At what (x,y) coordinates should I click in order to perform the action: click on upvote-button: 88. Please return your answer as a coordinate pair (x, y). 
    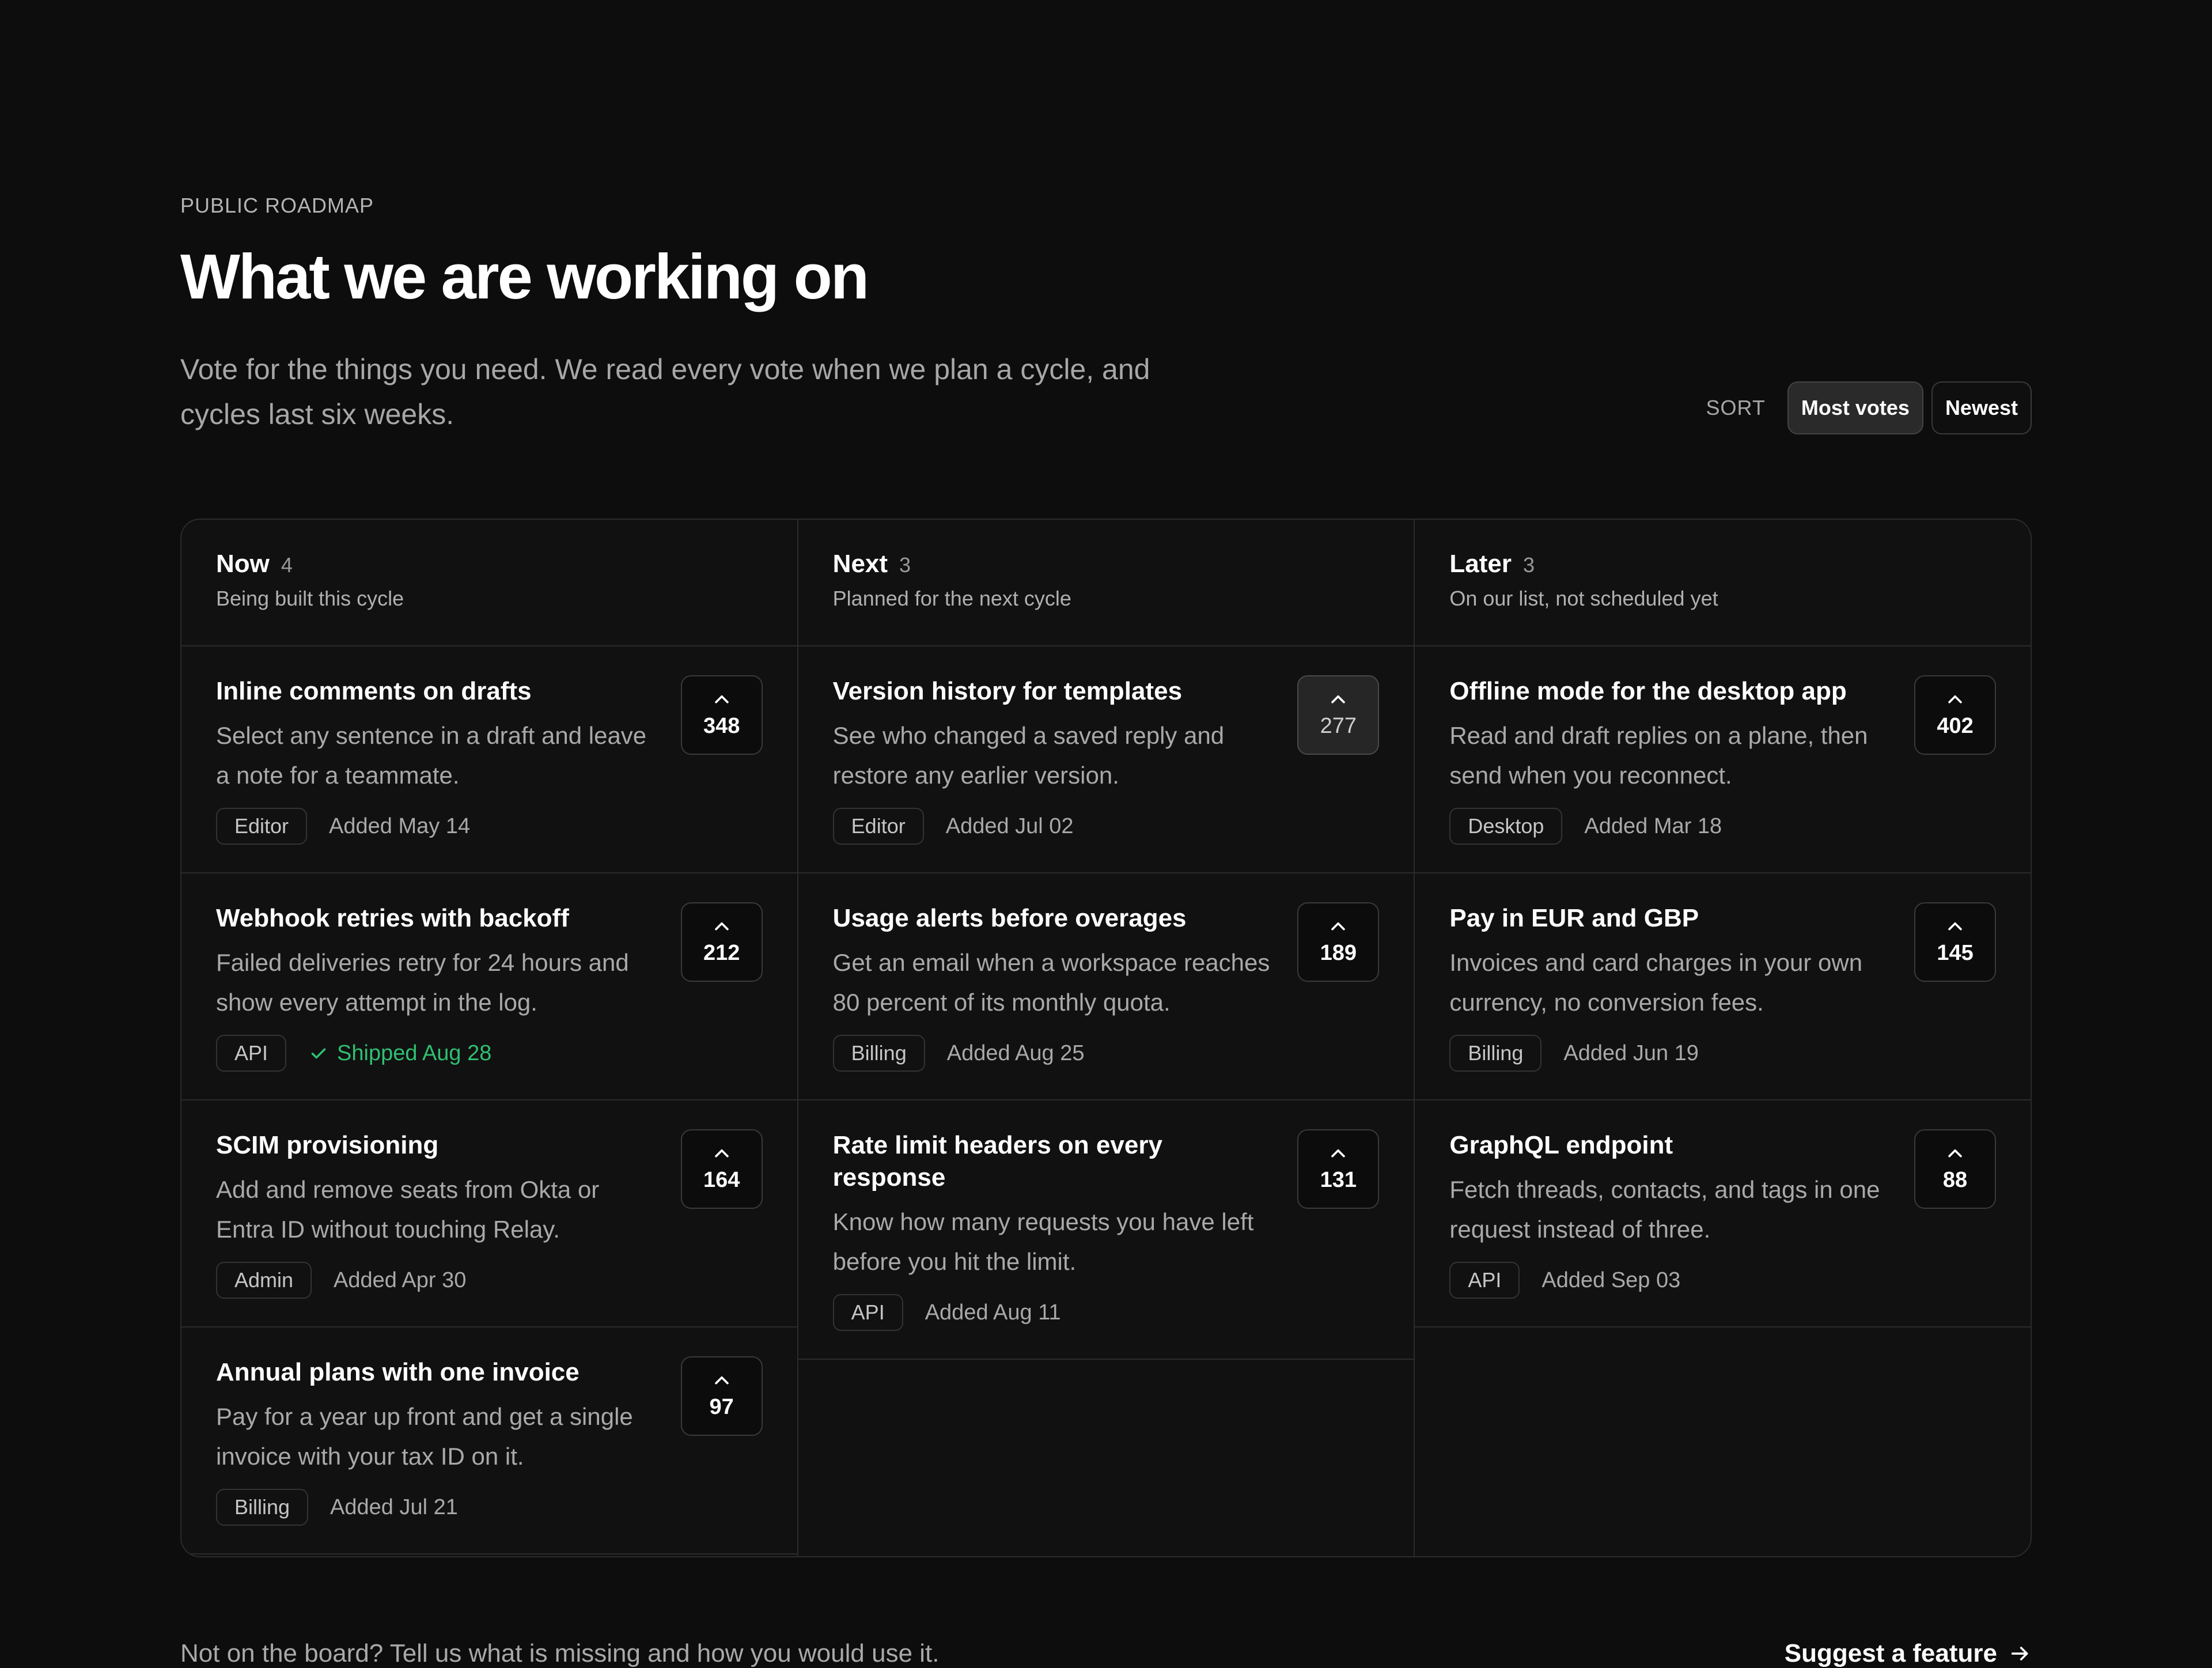
    Looking at the image, I should click on (1955, 1169).